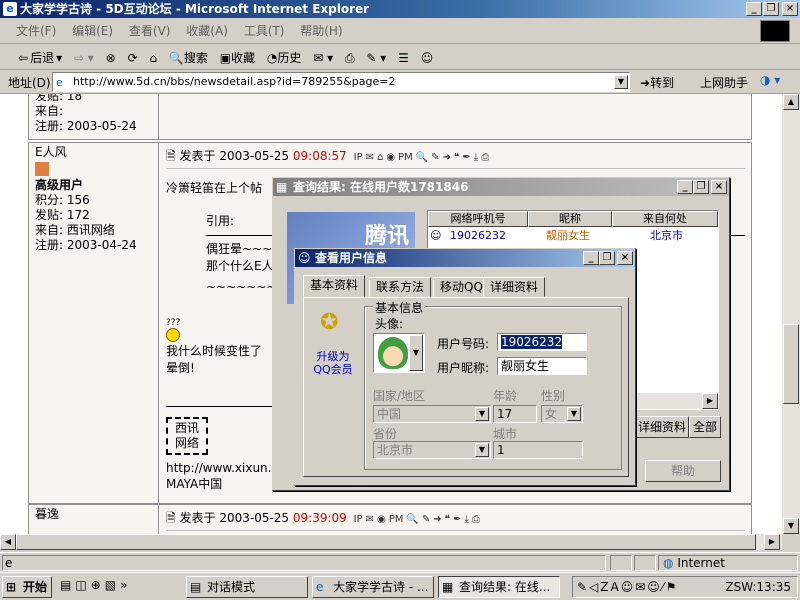 This screenshot has height=600, width=800. Describe the element at coordinates (333, 363) in the screenshot. I see `upgrade-link: 升级为QQ会员` at that location.